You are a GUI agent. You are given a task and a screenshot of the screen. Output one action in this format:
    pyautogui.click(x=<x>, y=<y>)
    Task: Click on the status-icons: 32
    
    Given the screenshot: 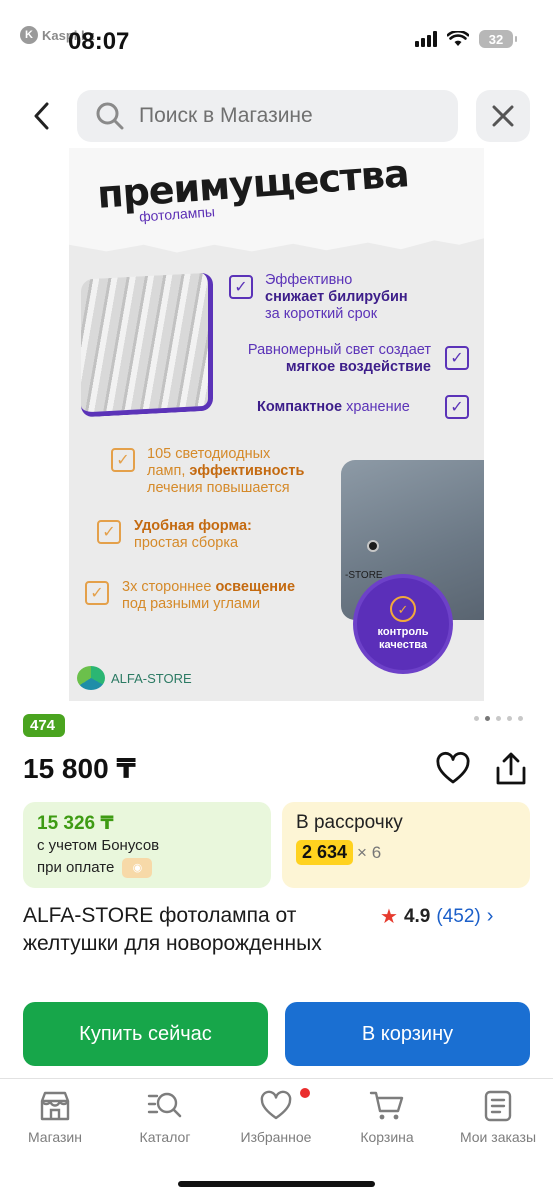 What is the action you would take?
    pyautogui.click(x=466, y=39)
    